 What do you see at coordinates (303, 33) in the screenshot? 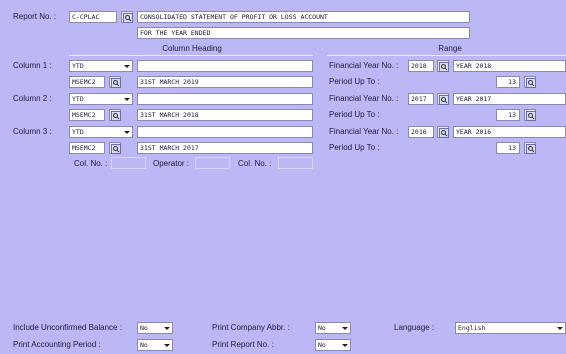
I see `report-title-line2: FOR THE YEAR ENDED` at bounding box center [303, 33].